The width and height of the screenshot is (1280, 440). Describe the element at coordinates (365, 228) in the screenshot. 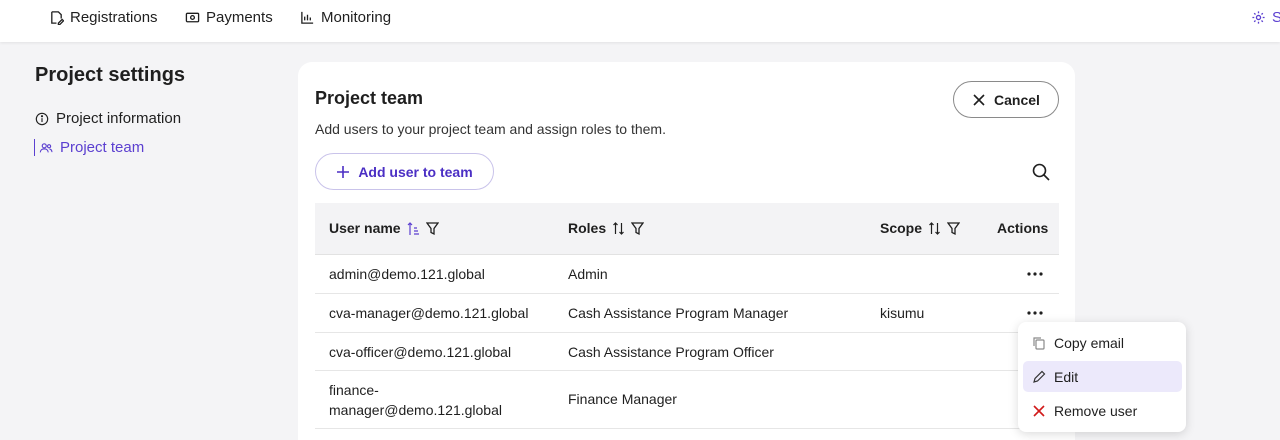

I see `column-label: User name` at that location.